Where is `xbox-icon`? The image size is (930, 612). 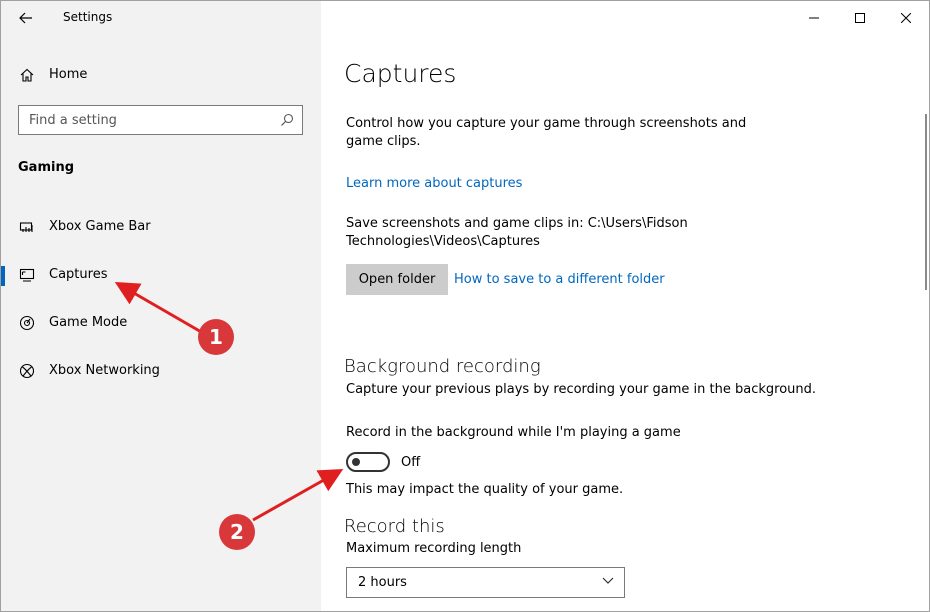
xbox-icon is located at coordinates (27, 371).